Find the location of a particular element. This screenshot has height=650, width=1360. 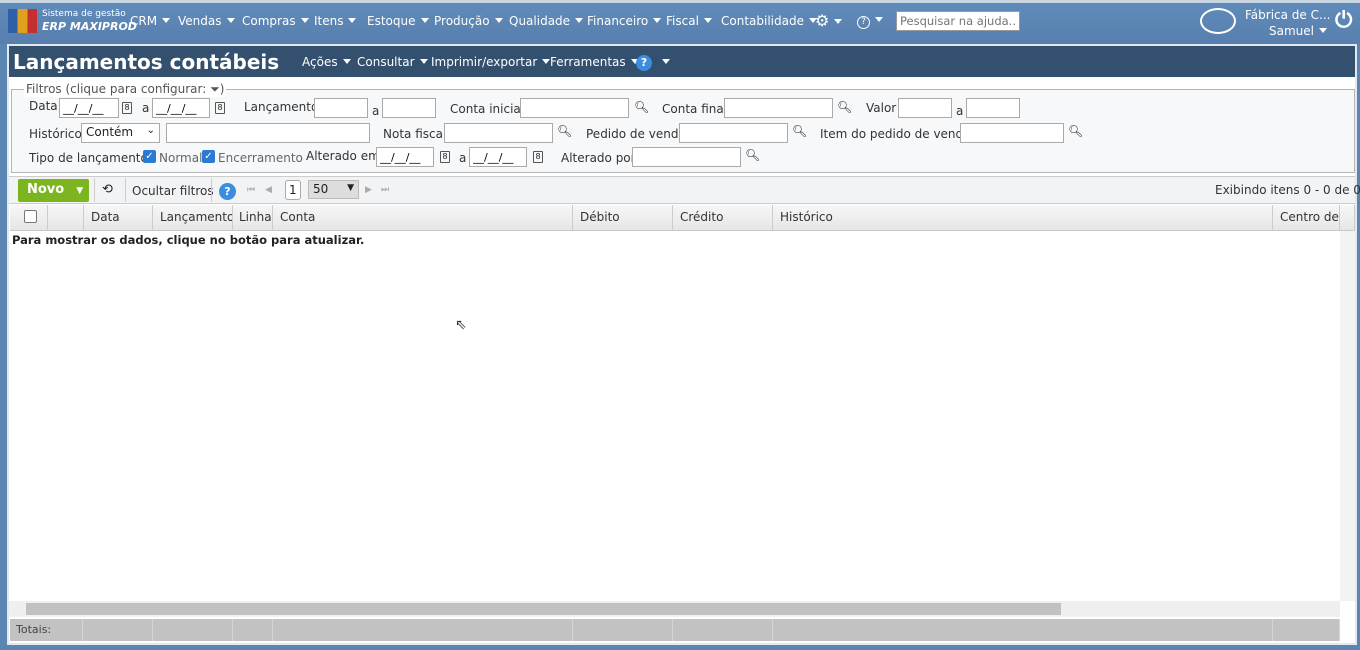

menu-qualidade: Qualidade is located at coordinates (546, 21).